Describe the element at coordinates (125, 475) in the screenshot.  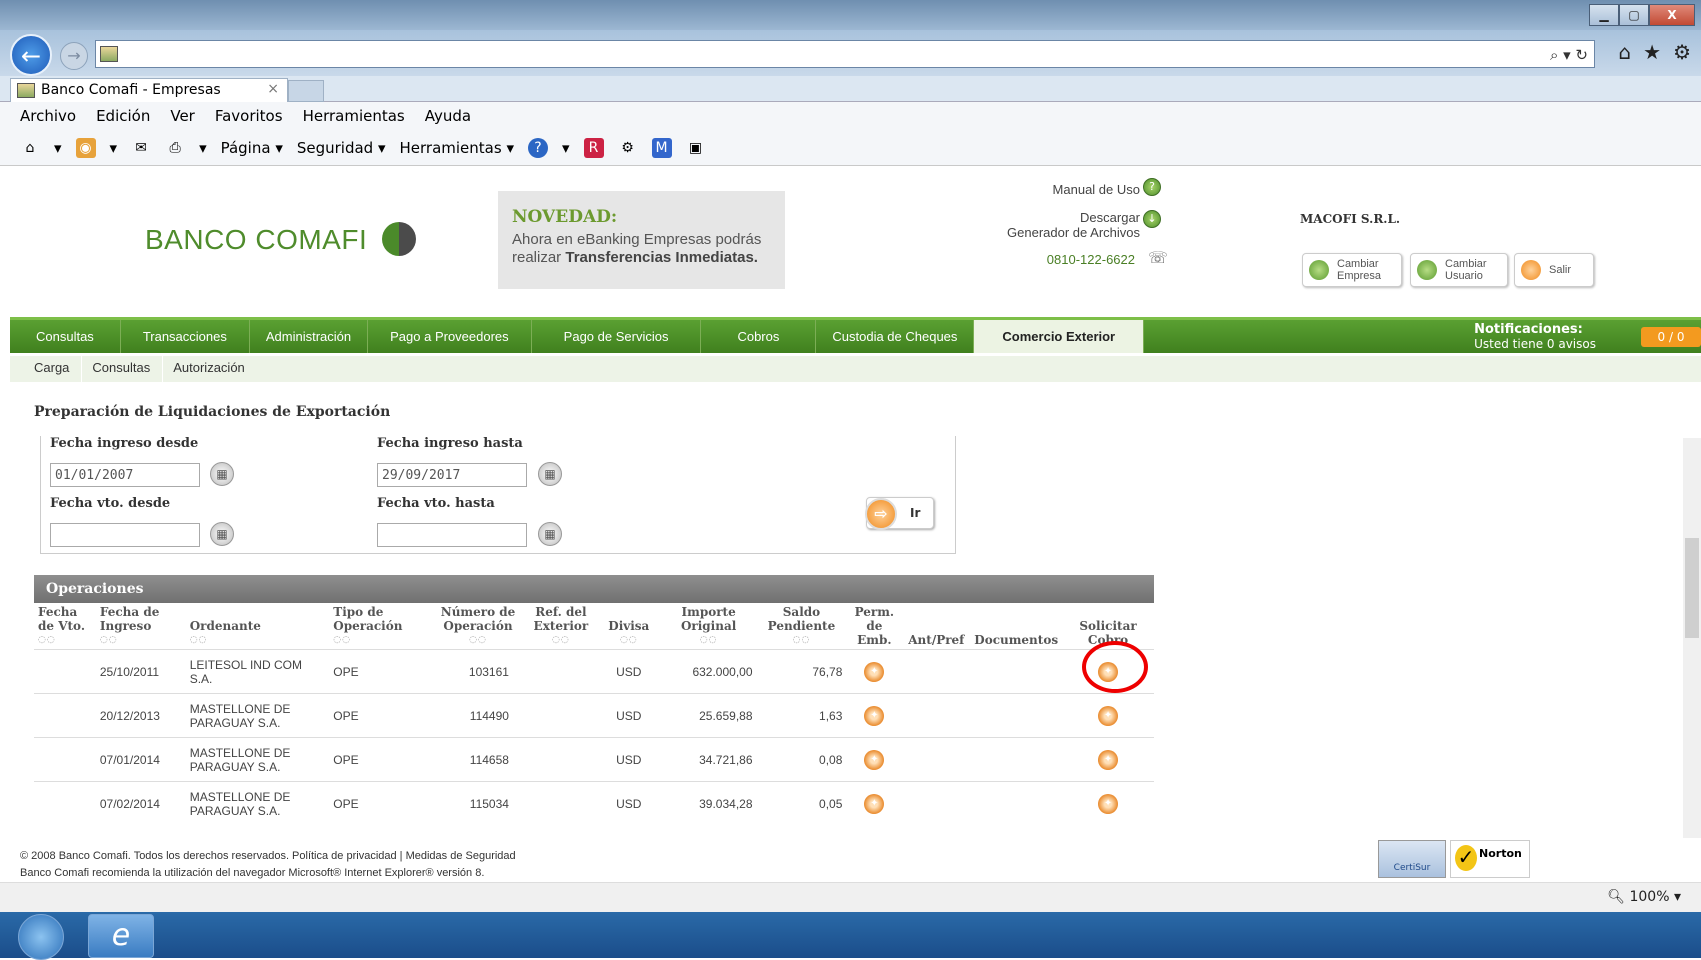
I see `date-from-input` at that location.